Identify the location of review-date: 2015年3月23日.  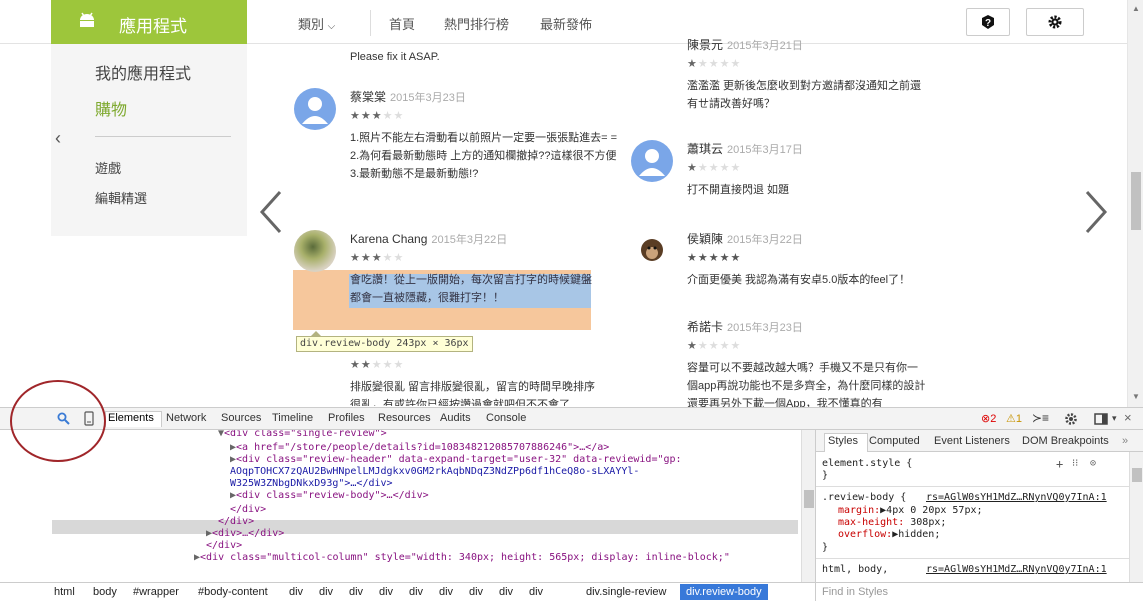
(428, 98).